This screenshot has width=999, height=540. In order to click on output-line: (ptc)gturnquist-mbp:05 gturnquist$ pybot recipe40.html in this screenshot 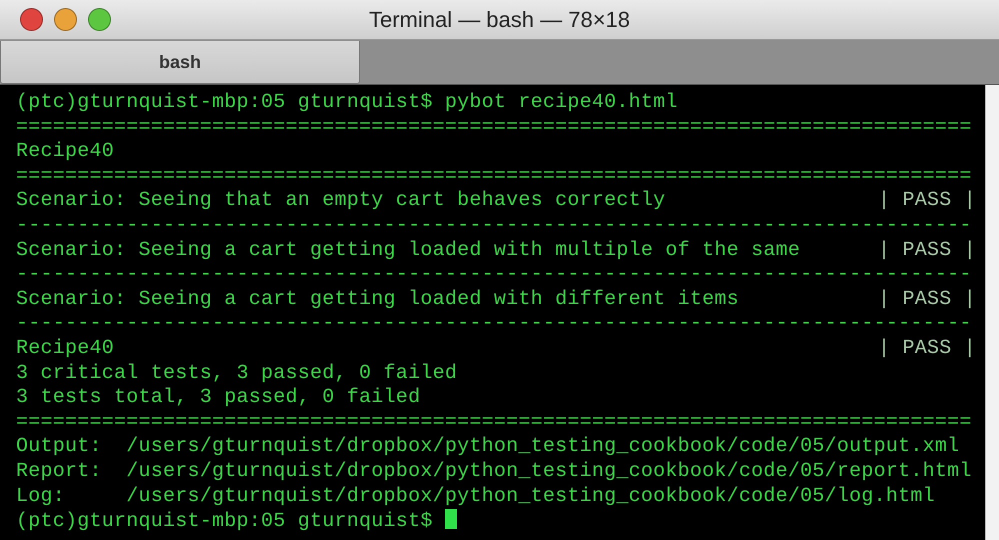, I will do `click(347, 103)`.